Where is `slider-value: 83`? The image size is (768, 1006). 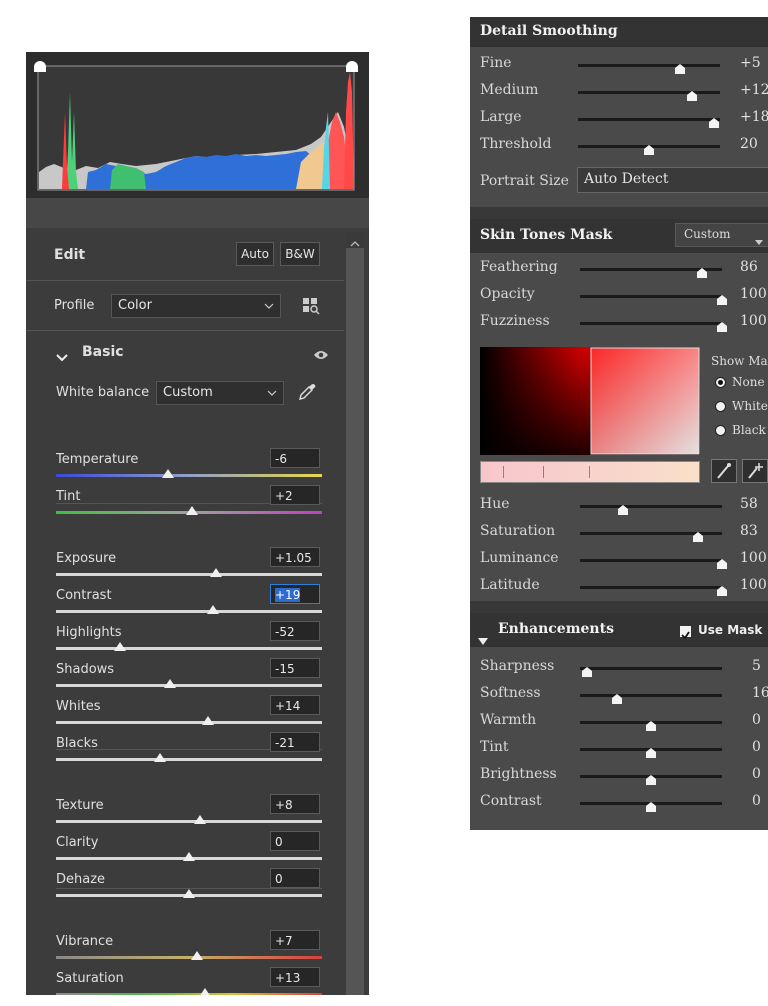 slider-value: 83 is located at coordinates (749, 531).